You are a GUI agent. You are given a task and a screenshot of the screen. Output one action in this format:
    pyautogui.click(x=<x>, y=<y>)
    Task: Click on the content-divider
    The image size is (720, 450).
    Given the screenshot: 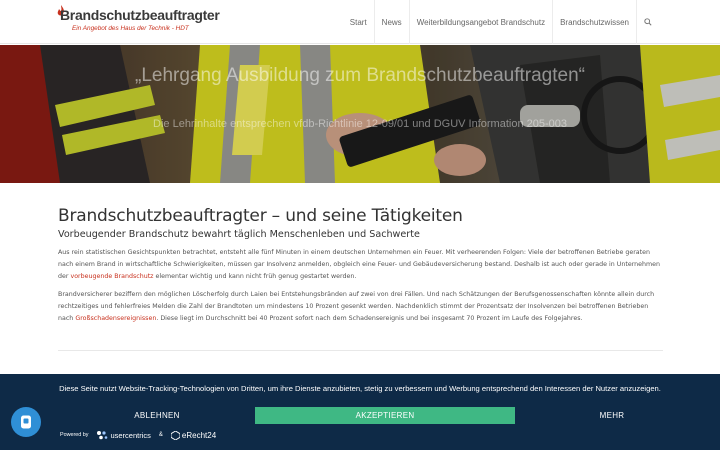 What is the action you would take?
    pyautogui.click(x=360, y=350)
    